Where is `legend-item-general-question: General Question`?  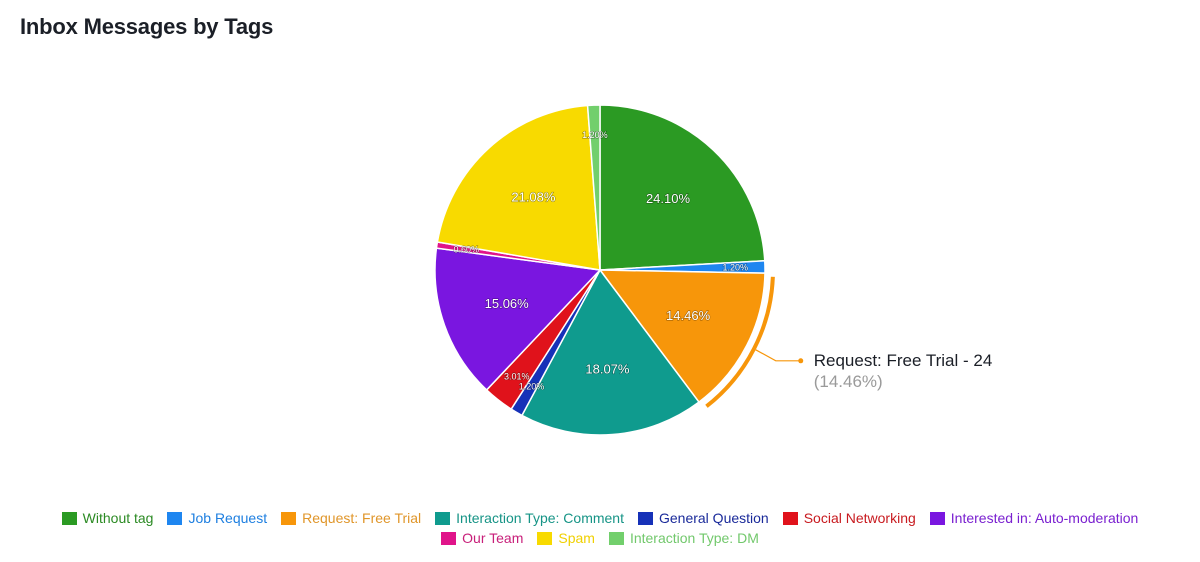
legend-item-general-question: General Question is located at coordinates (703, 518).